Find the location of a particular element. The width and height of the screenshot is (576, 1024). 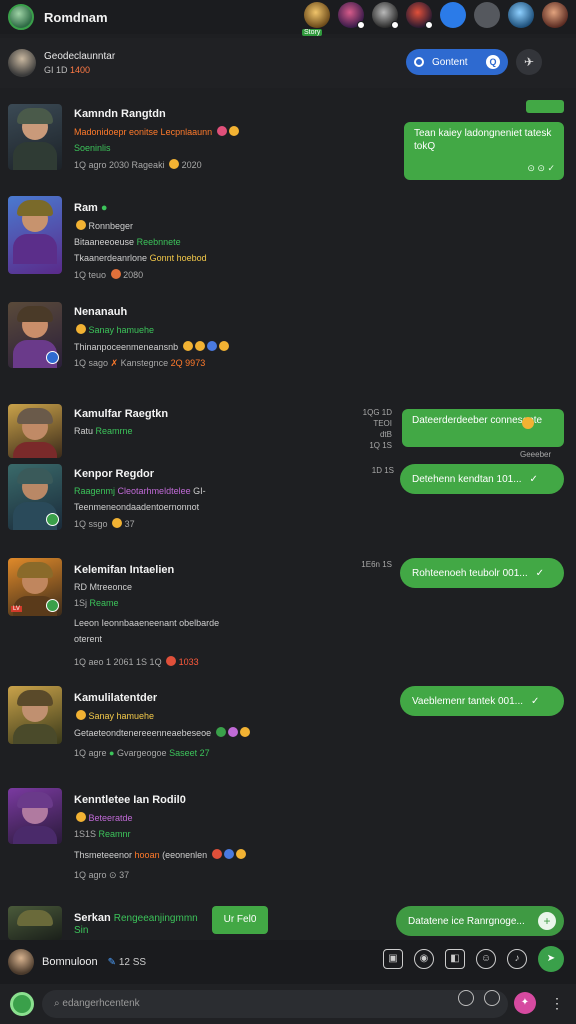

outgoing-pill: Datatene ice Ranrgnoge... + is located at coordinates (480, 921).